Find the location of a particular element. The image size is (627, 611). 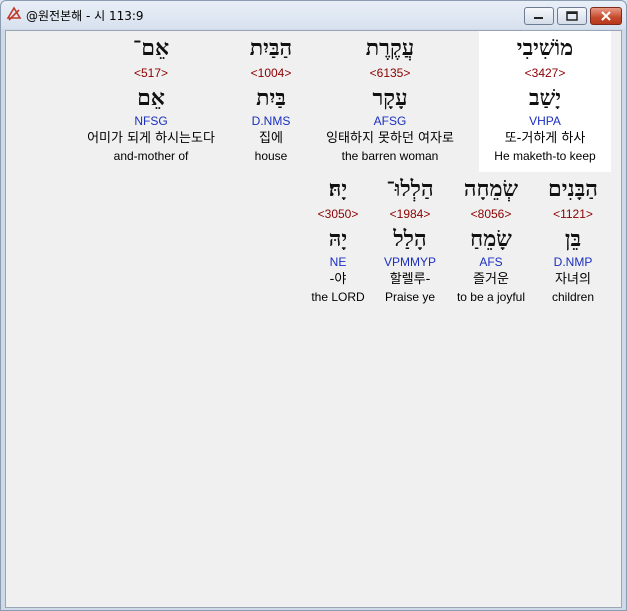

strong-number: <3050> is located at coordinates (338, 214).